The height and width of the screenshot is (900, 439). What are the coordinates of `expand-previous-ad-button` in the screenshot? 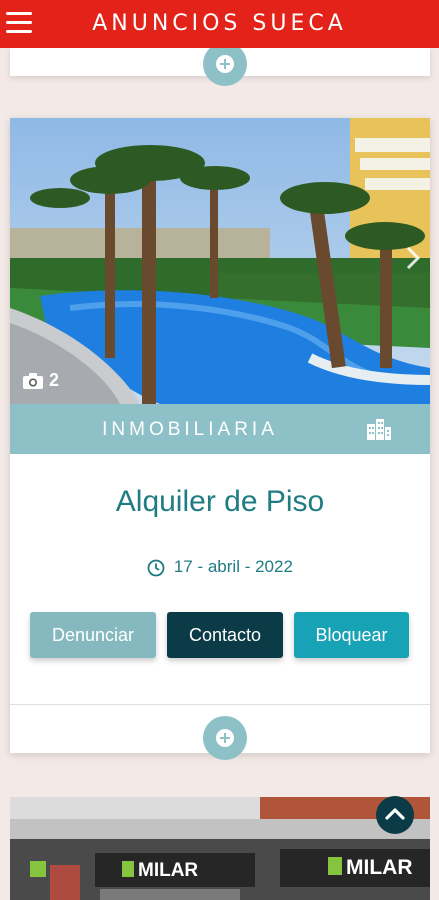 It's located at (225, 64).